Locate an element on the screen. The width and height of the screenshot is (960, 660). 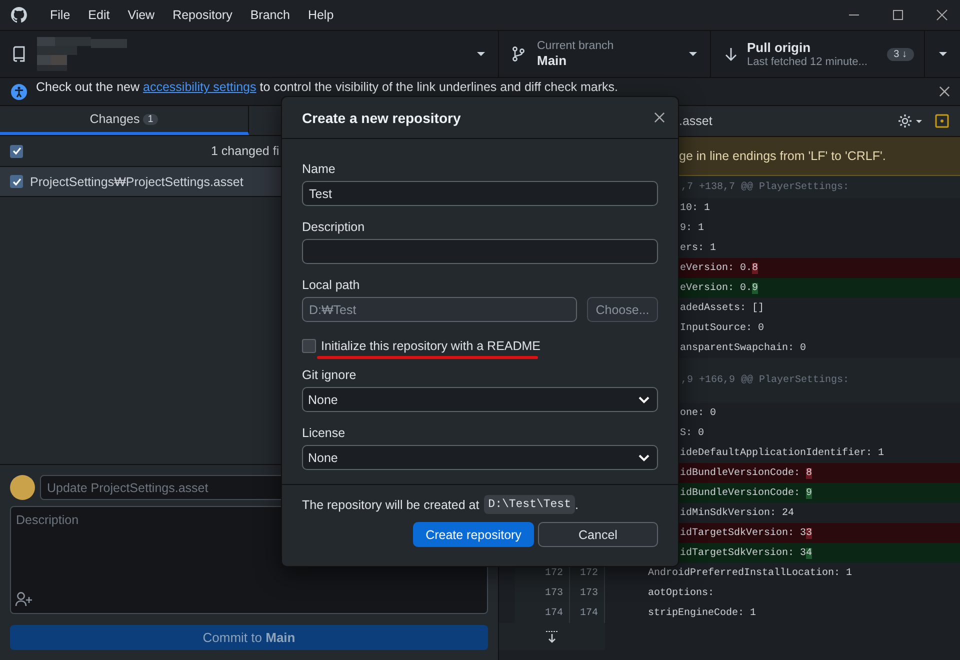
create-button: Create repository is located at coordinates (473, 534).